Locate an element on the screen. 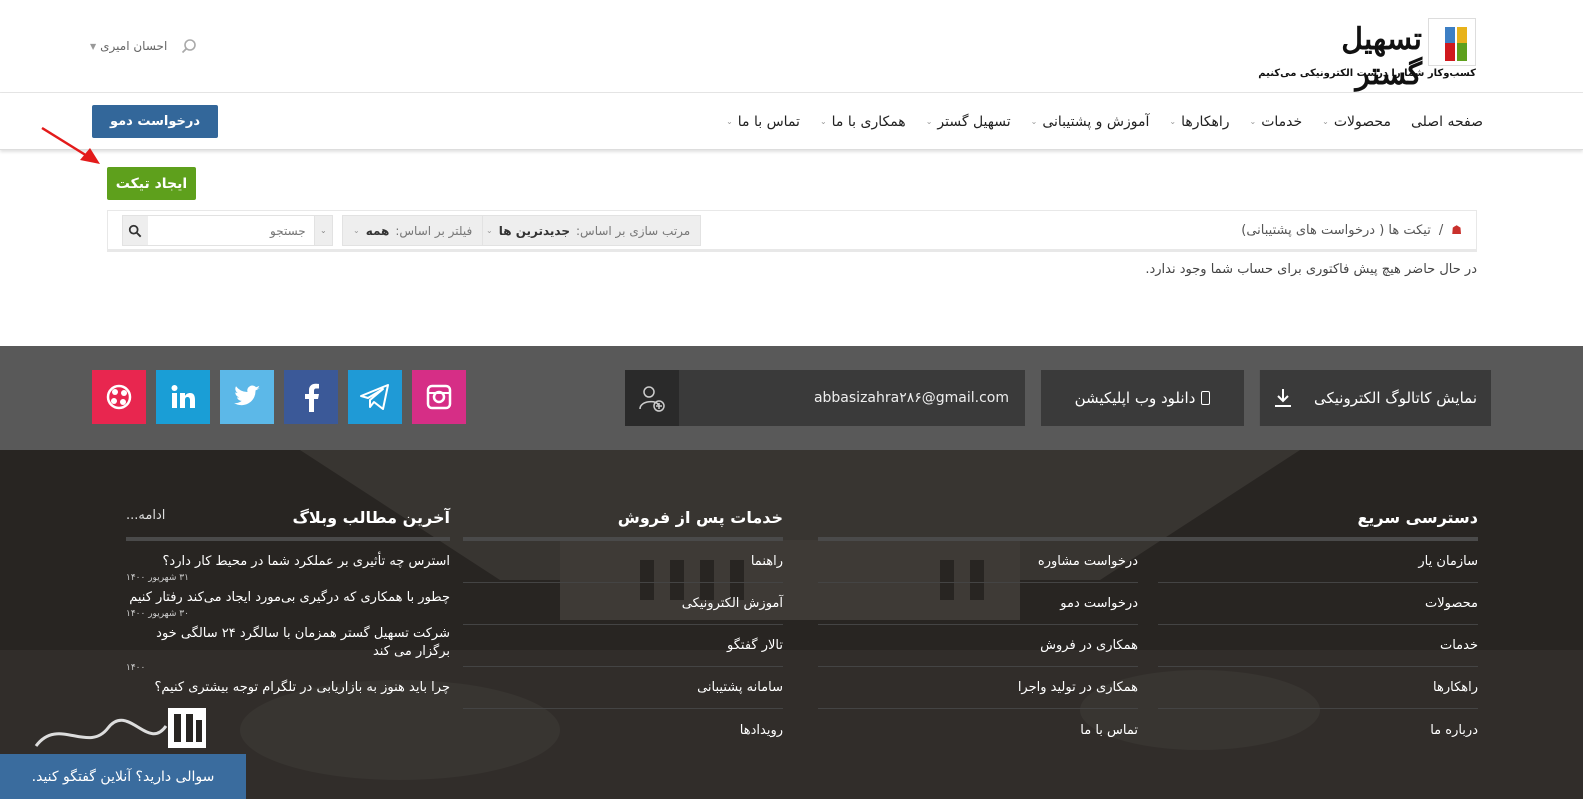 Image resolution: width=1583 pixels, height=799 pixels. user-area: ▼ احسان امیری is located at coordinates (143, 46).